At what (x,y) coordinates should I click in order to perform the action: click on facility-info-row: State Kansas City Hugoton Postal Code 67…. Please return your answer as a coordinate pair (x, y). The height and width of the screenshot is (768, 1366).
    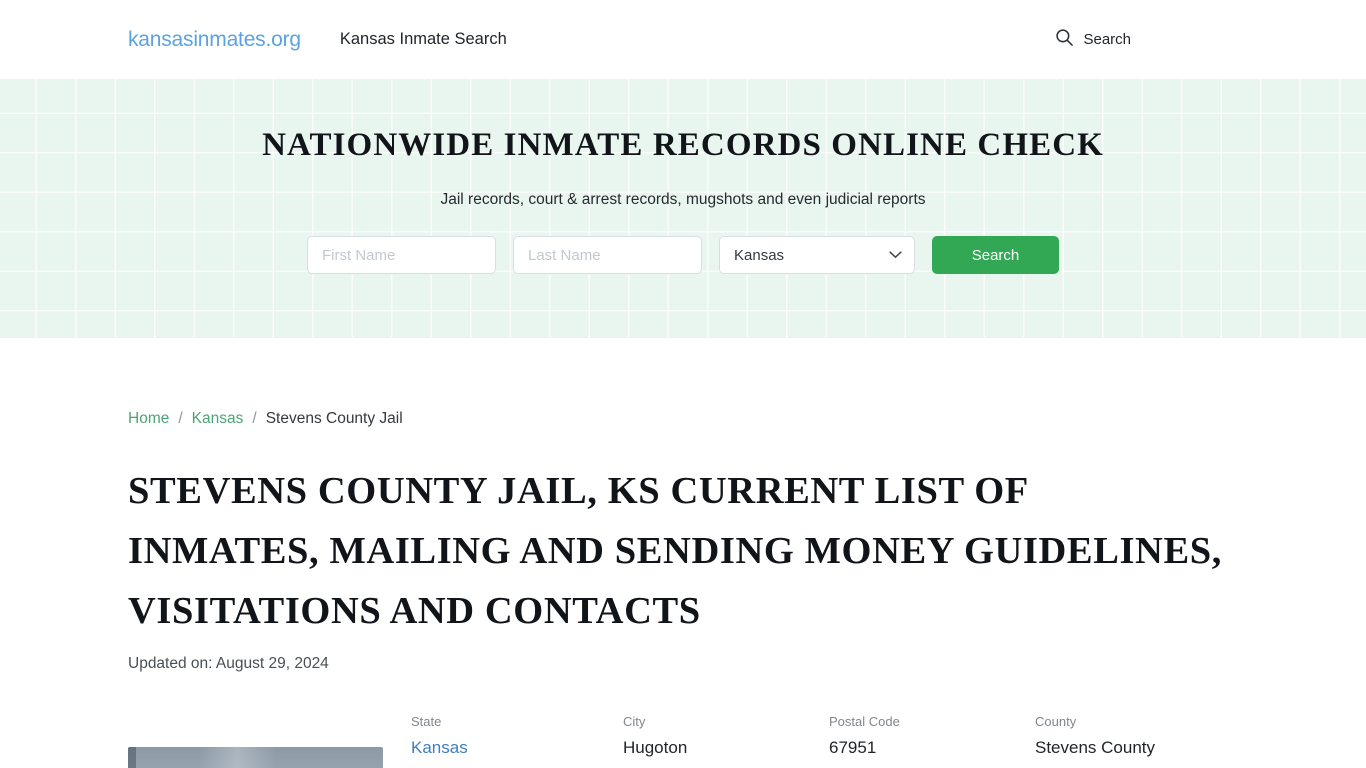
    Looking at the image, I should click on (683, 720).